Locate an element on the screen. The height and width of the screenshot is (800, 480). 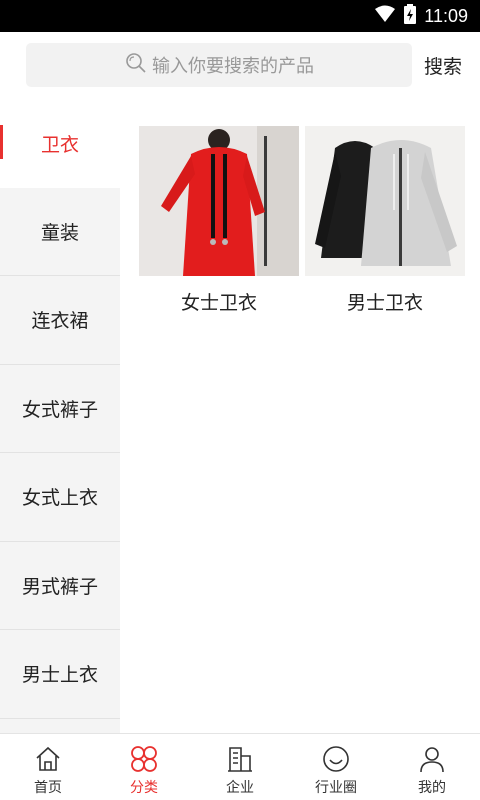
product-image-hoodies is located at coordinates (385, 201).